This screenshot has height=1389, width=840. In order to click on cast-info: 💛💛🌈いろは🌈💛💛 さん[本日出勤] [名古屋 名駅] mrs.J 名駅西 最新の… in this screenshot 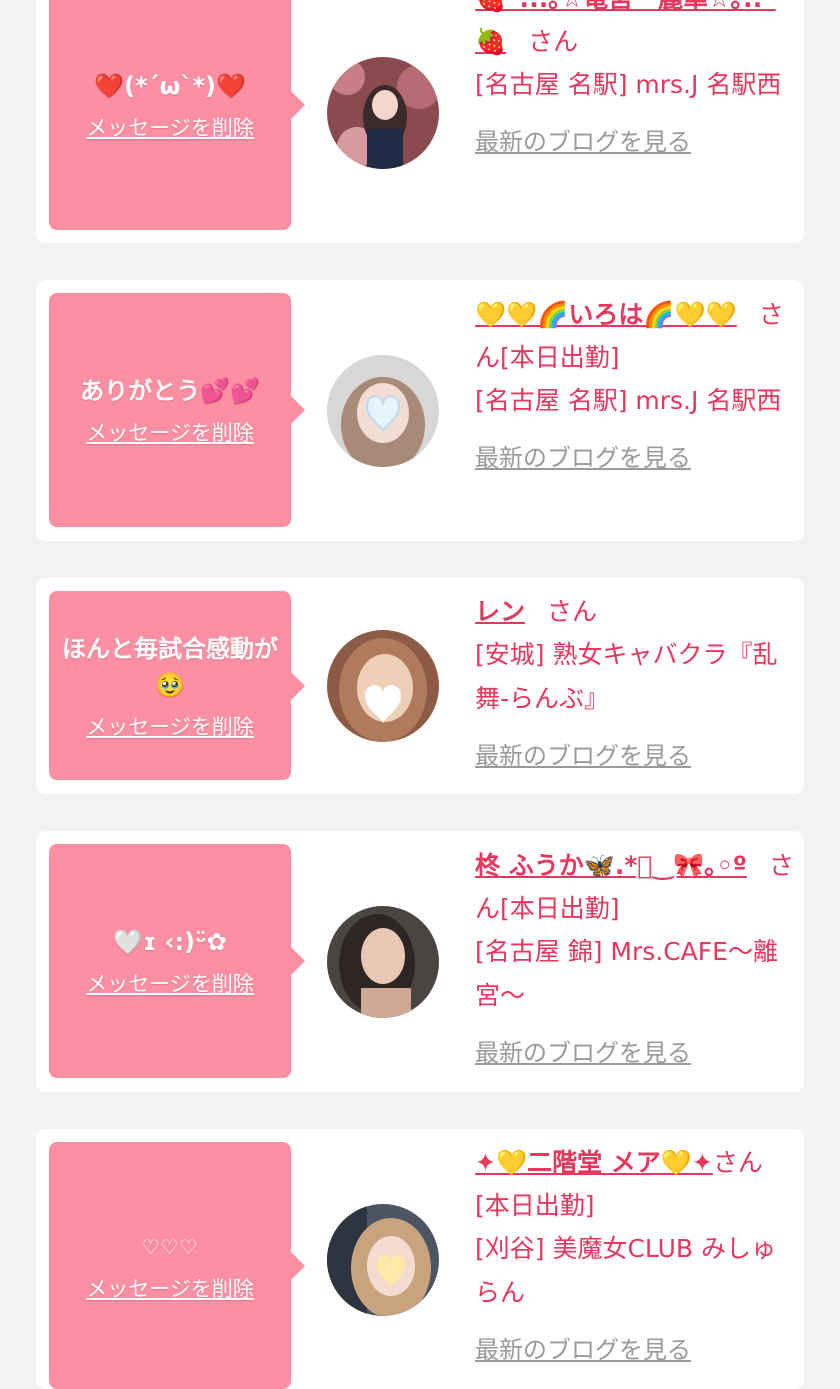, I will do `click(636, 386)`.